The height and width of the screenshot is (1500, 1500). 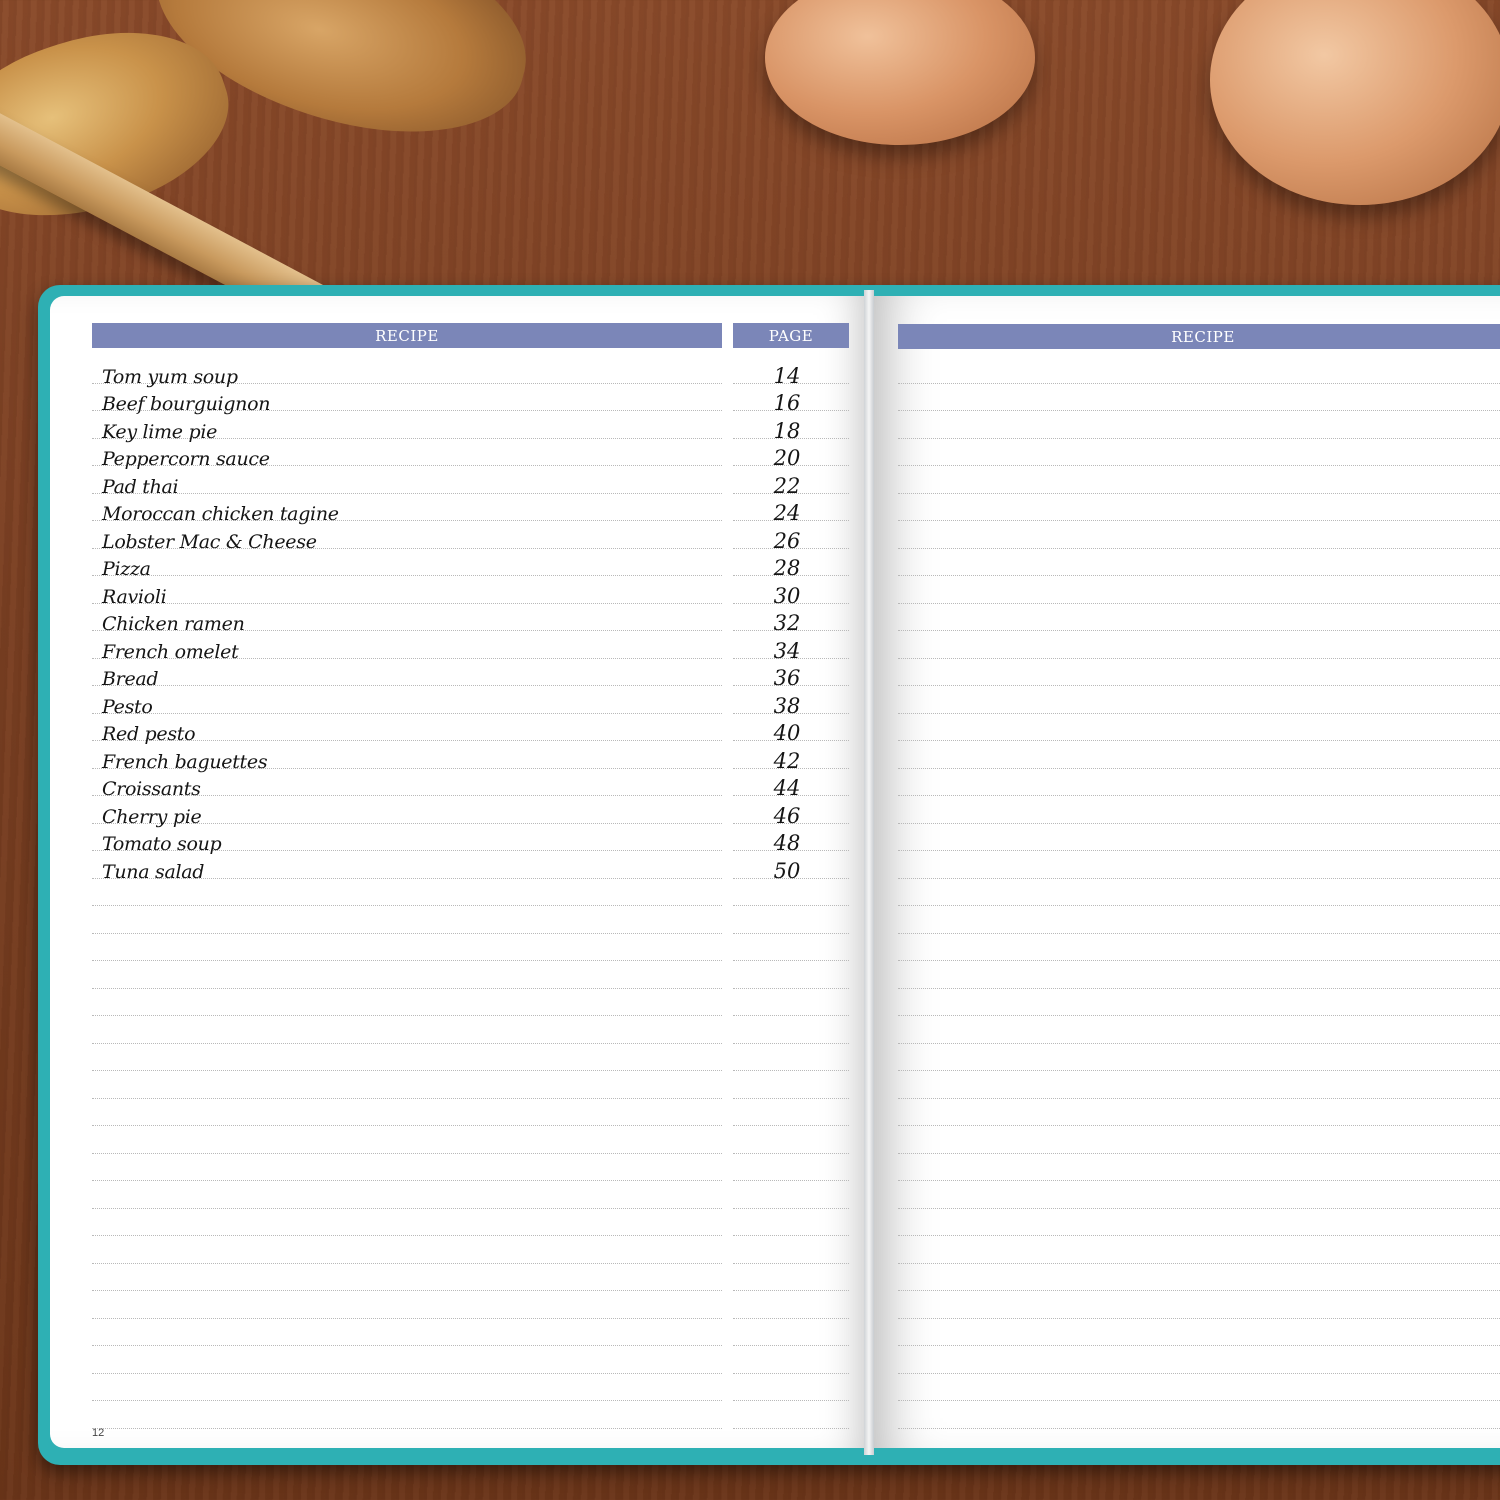 I want to click on right-recipe-column-header: RECIPE, so click(x=1199, y=336).